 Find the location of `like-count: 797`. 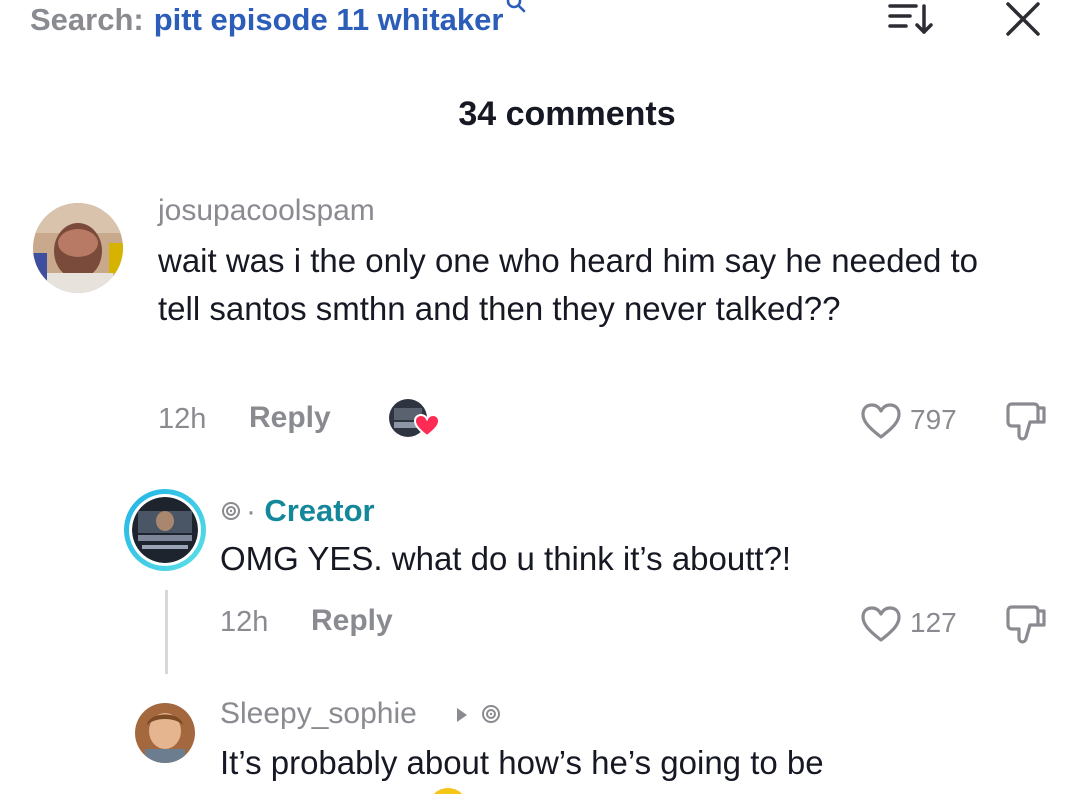

like-count: 797 is located at coordinates (933, 419).